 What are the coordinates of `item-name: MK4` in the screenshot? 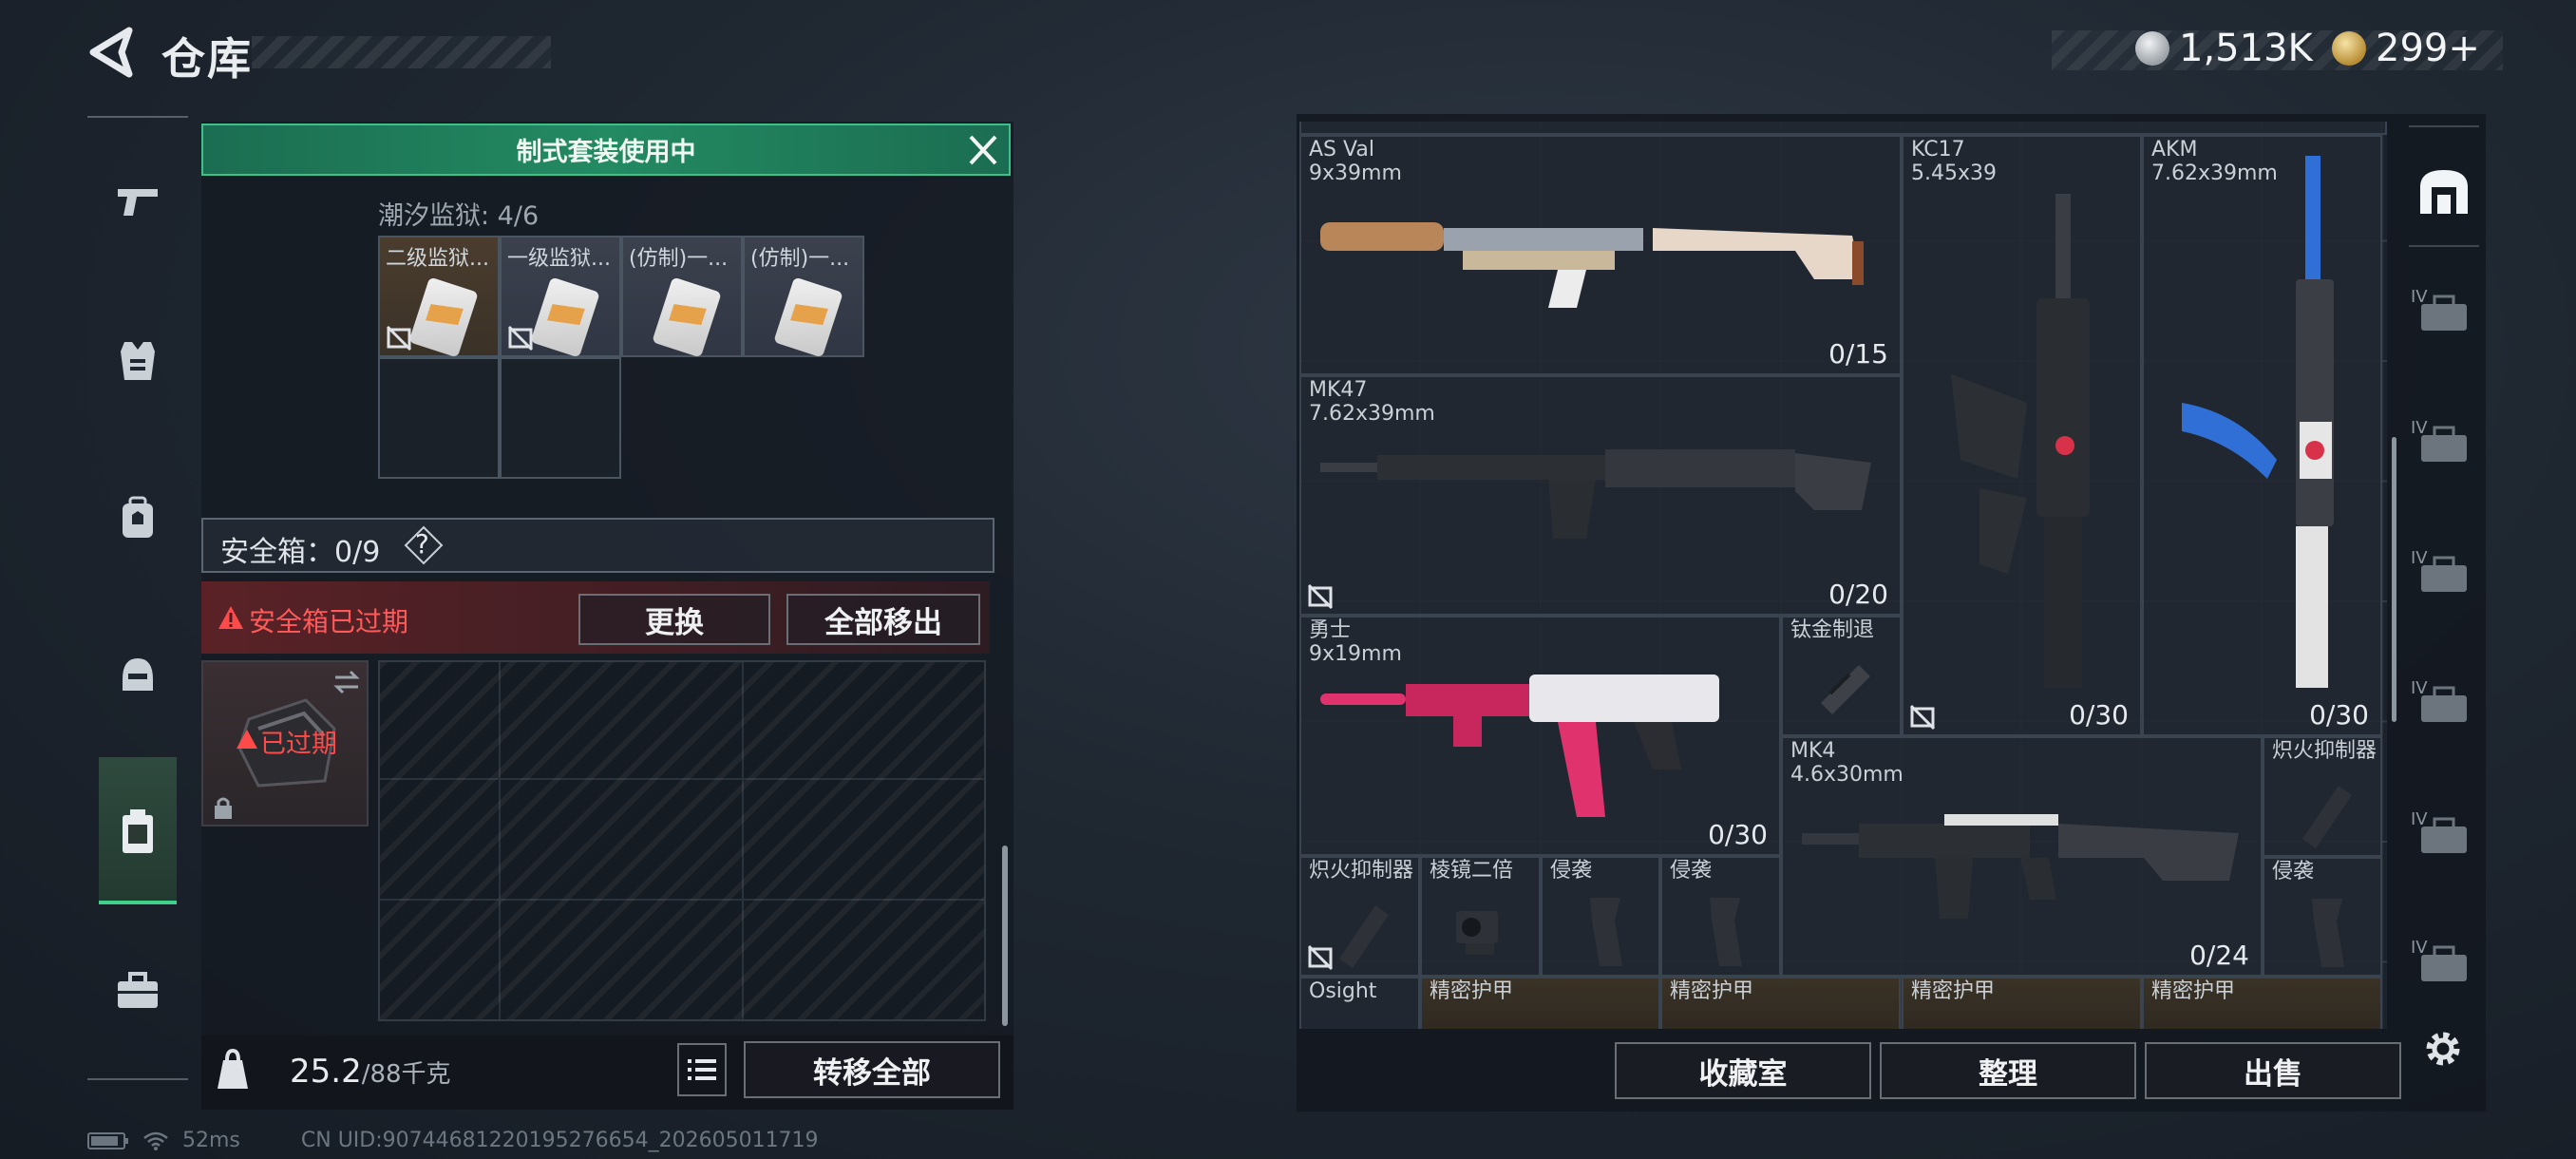 It's located at (1813, 751).